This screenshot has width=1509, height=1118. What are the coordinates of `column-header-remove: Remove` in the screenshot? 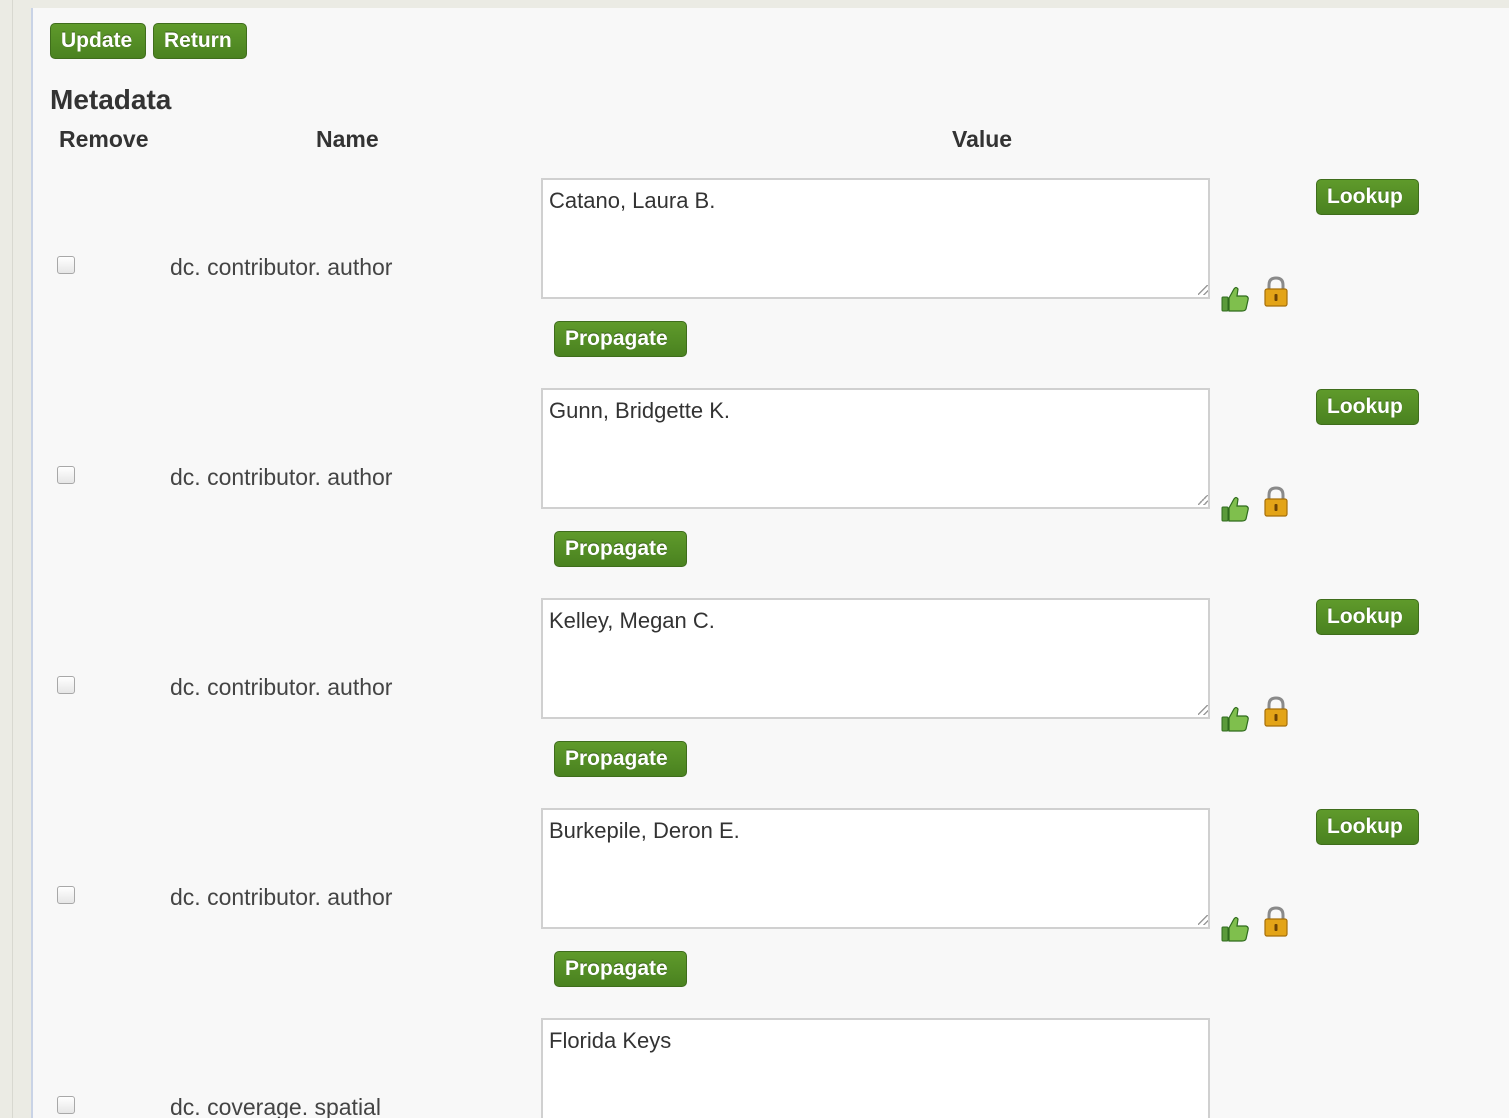 It's located at (104, 139).